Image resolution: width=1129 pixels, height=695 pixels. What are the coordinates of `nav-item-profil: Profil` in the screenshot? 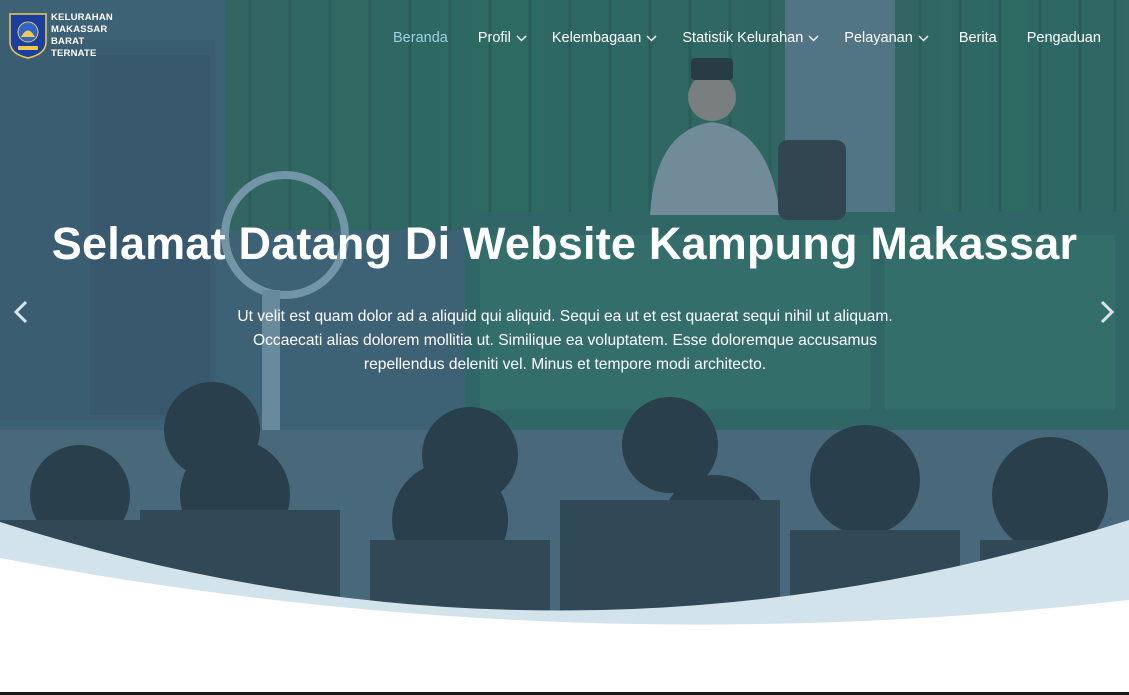 It's located at (502, 38).